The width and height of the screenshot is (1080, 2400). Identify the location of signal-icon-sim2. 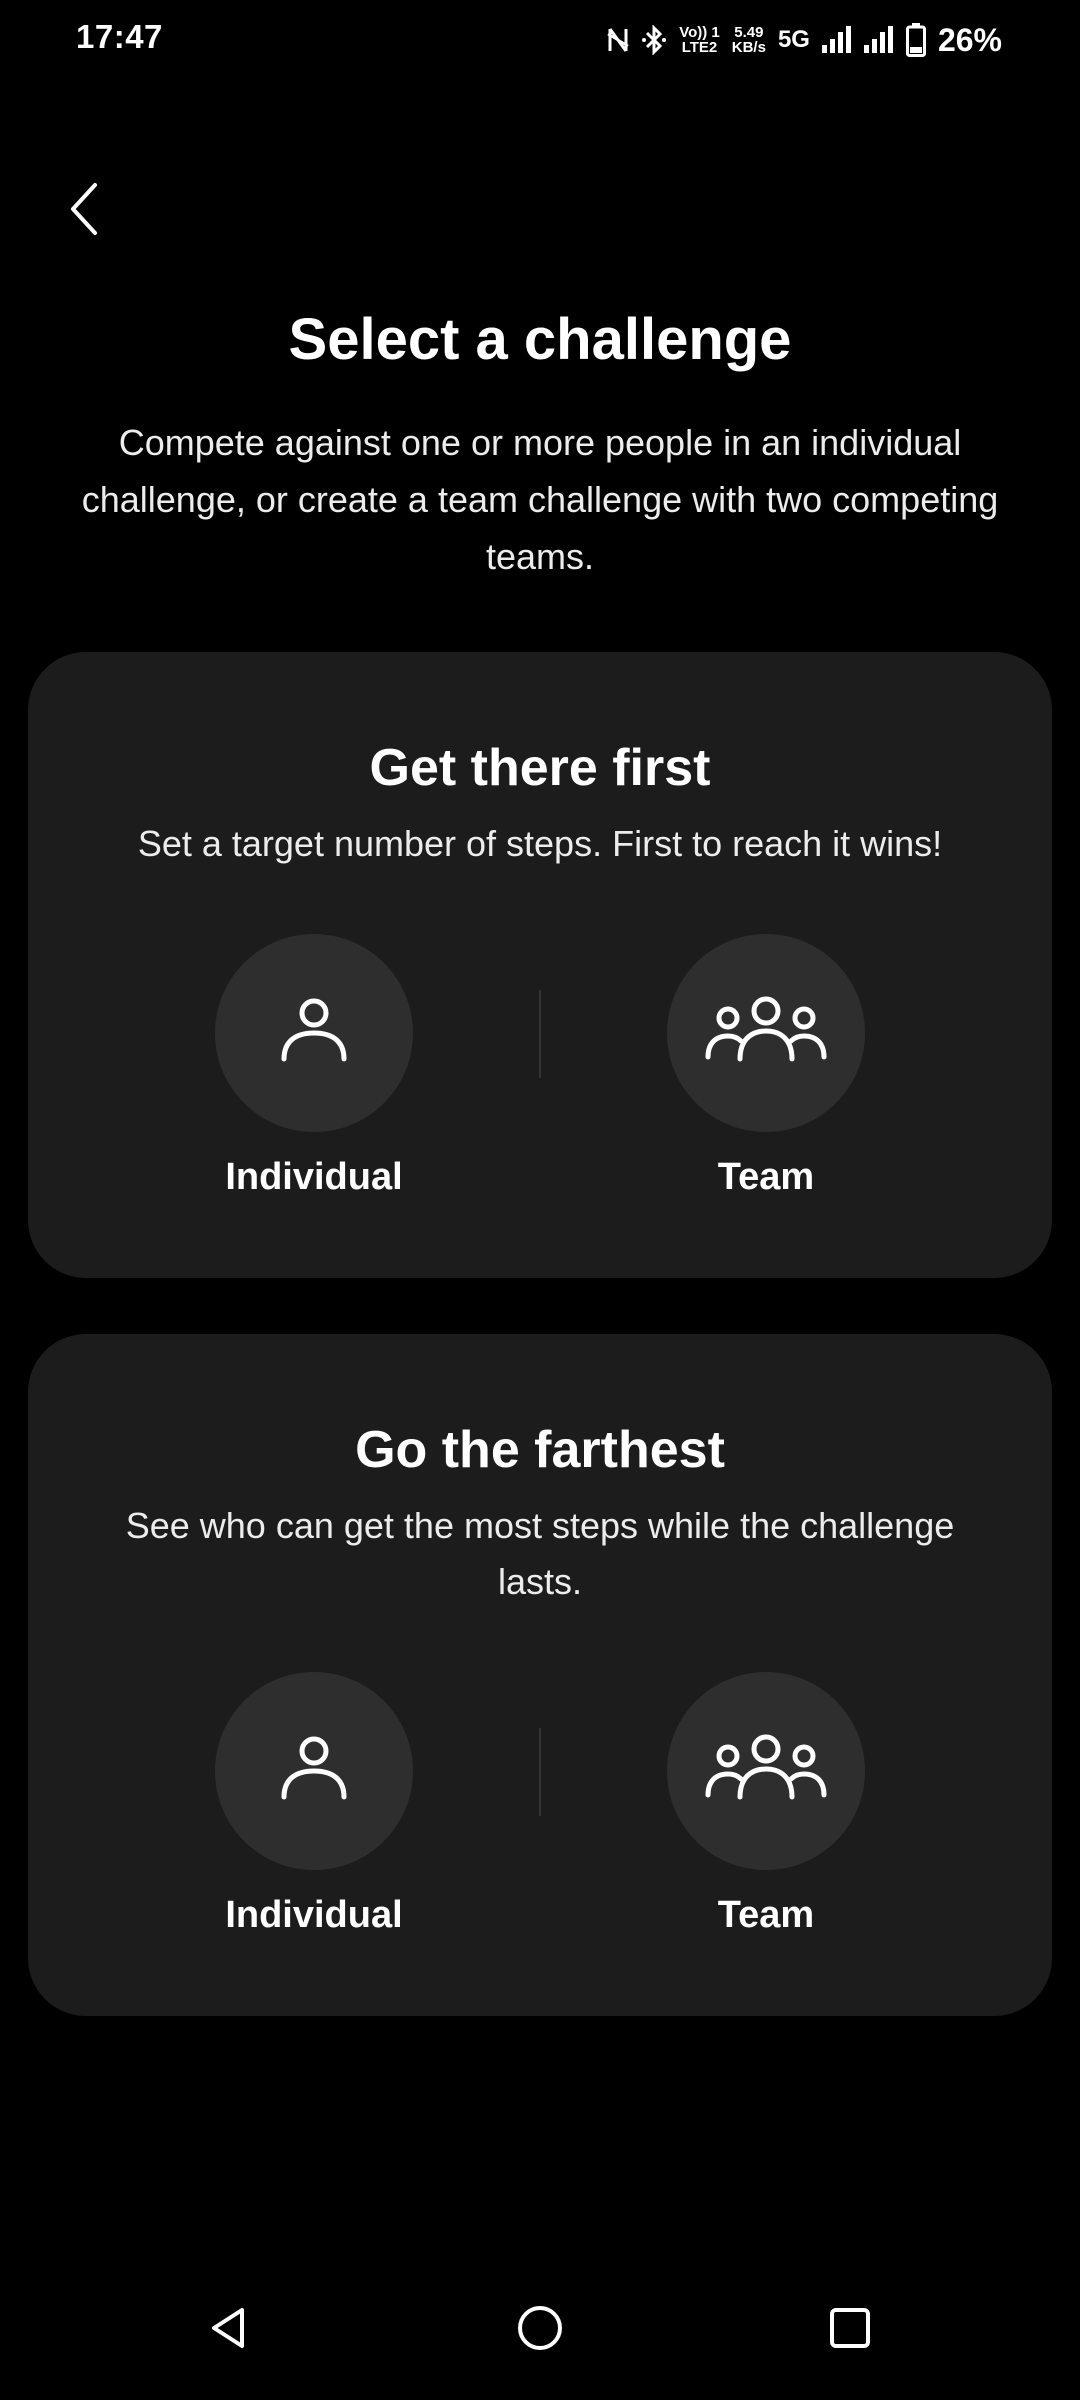
(878, 40).